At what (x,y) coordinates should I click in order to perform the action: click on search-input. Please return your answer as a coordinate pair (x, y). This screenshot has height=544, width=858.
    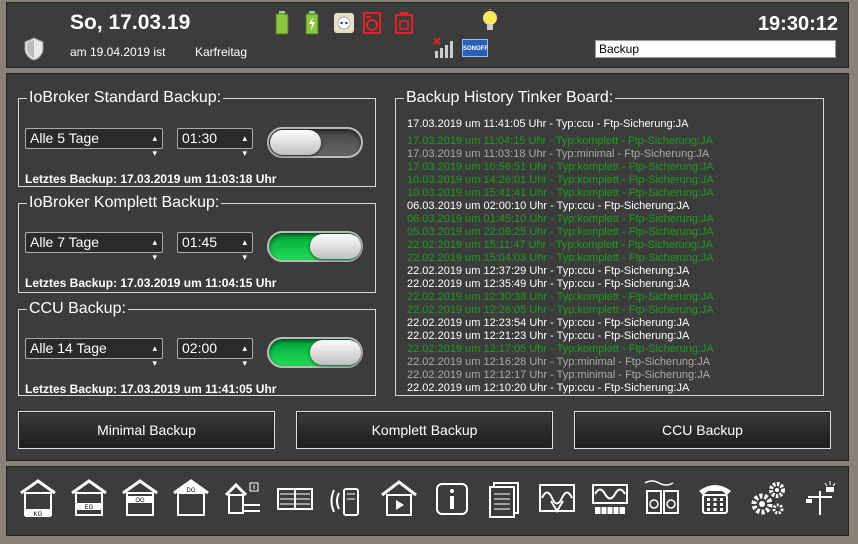
    Looking at the image, I should click on (715, 49).